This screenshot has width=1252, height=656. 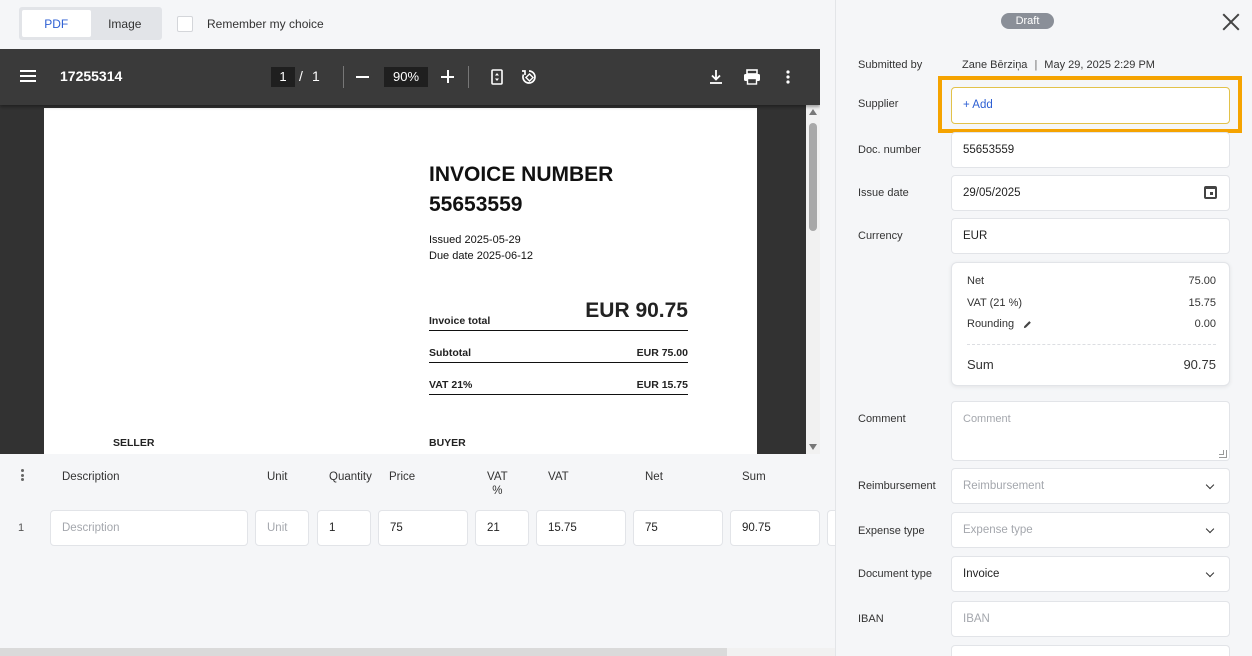 What do you see at coordinates (1099, 65) in the screenshot?
I see `submitted-date: May 29, 2025 2:29 PM` at bounding box center [1099, 65].